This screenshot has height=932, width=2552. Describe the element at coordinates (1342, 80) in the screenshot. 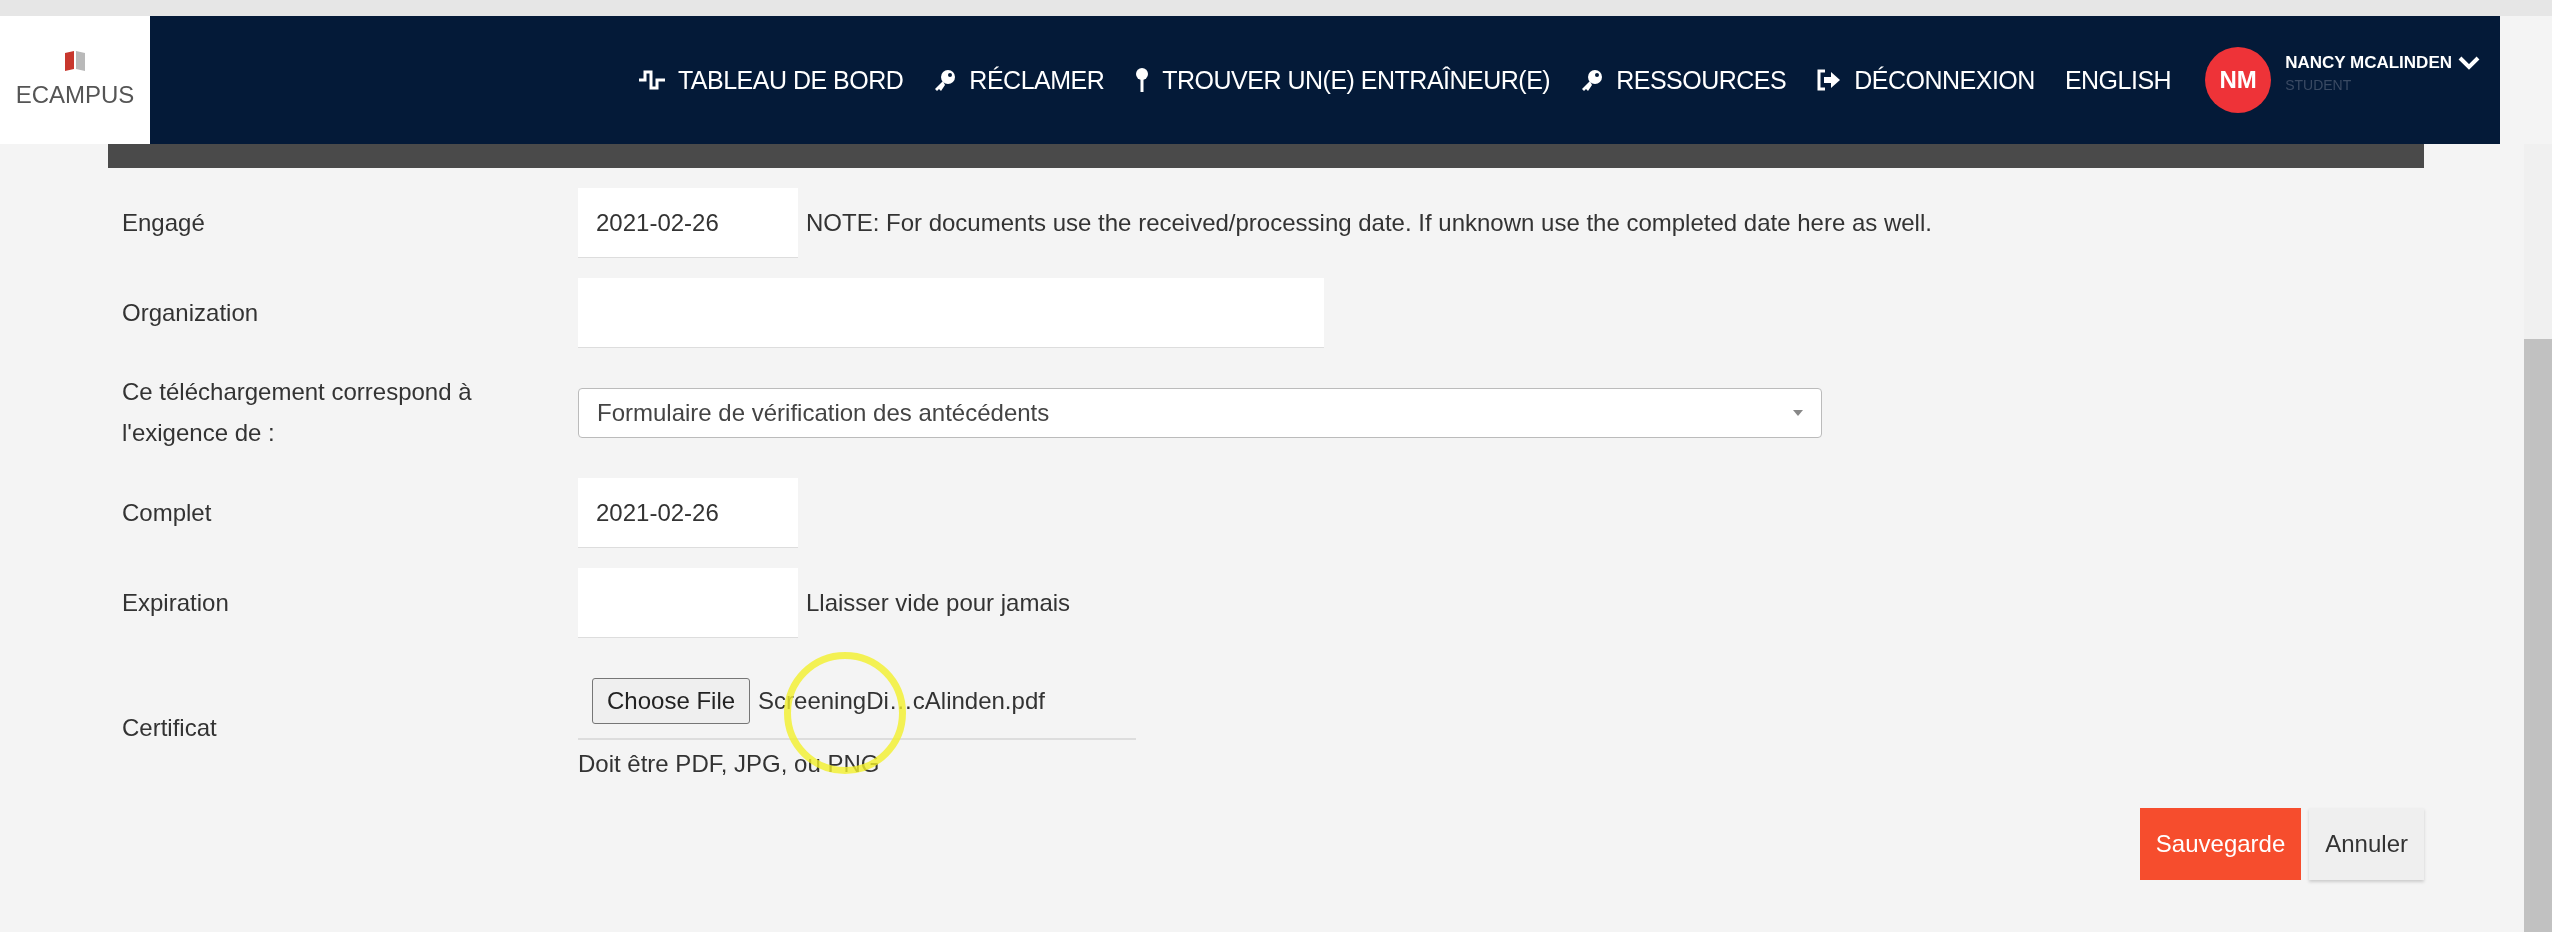

I see `nav-link: TROUVER UN(E) ENTRAÎNEUR(E)` at that location.